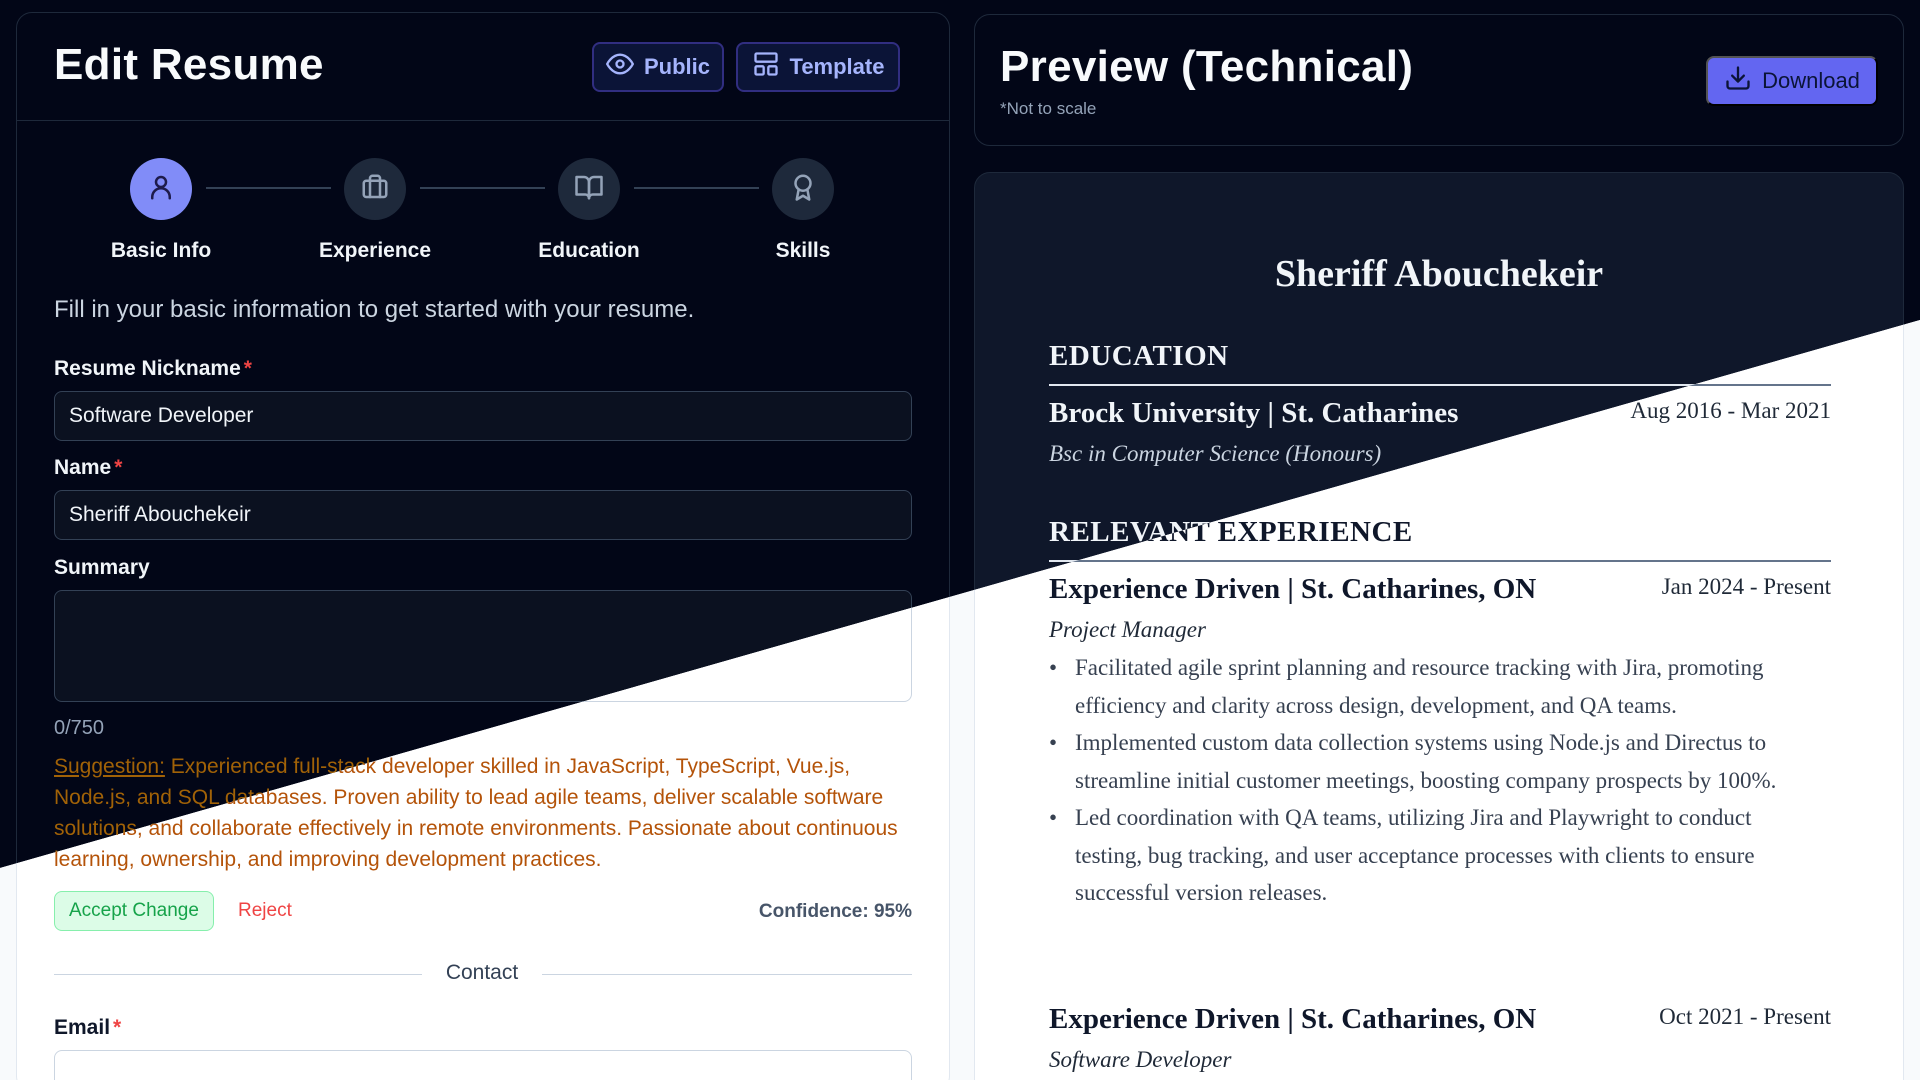  I want to click on book-open-icon, so click(589, 189).